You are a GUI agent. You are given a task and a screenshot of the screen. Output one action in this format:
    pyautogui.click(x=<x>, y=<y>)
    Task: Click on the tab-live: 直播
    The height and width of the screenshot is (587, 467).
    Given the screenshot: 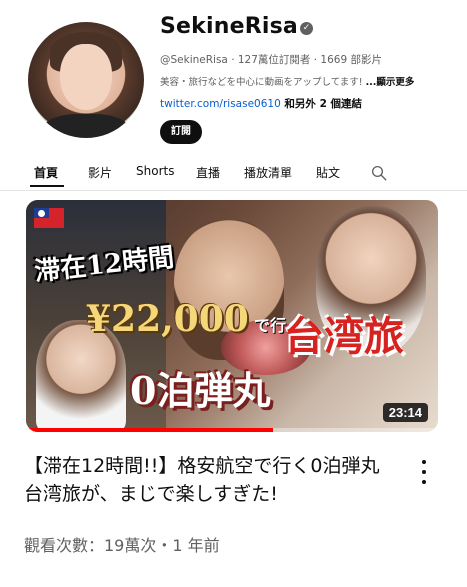 What is the action you would take?
    pyautogui.click(x=208, y=172)
    